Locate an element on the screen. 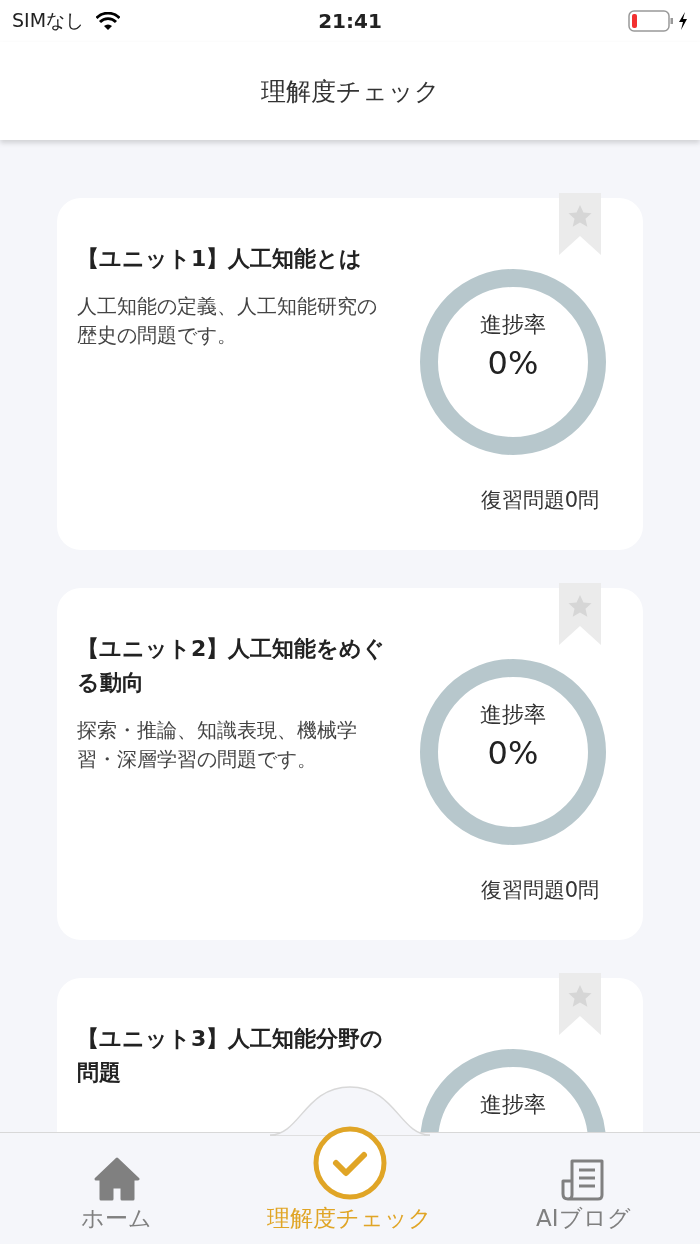 The width and height of the screenshot is (700, 1244). unit-description: 人工知能の定義、人工知能研究の歴史の問題です。 is located at coordinates (227, 321).